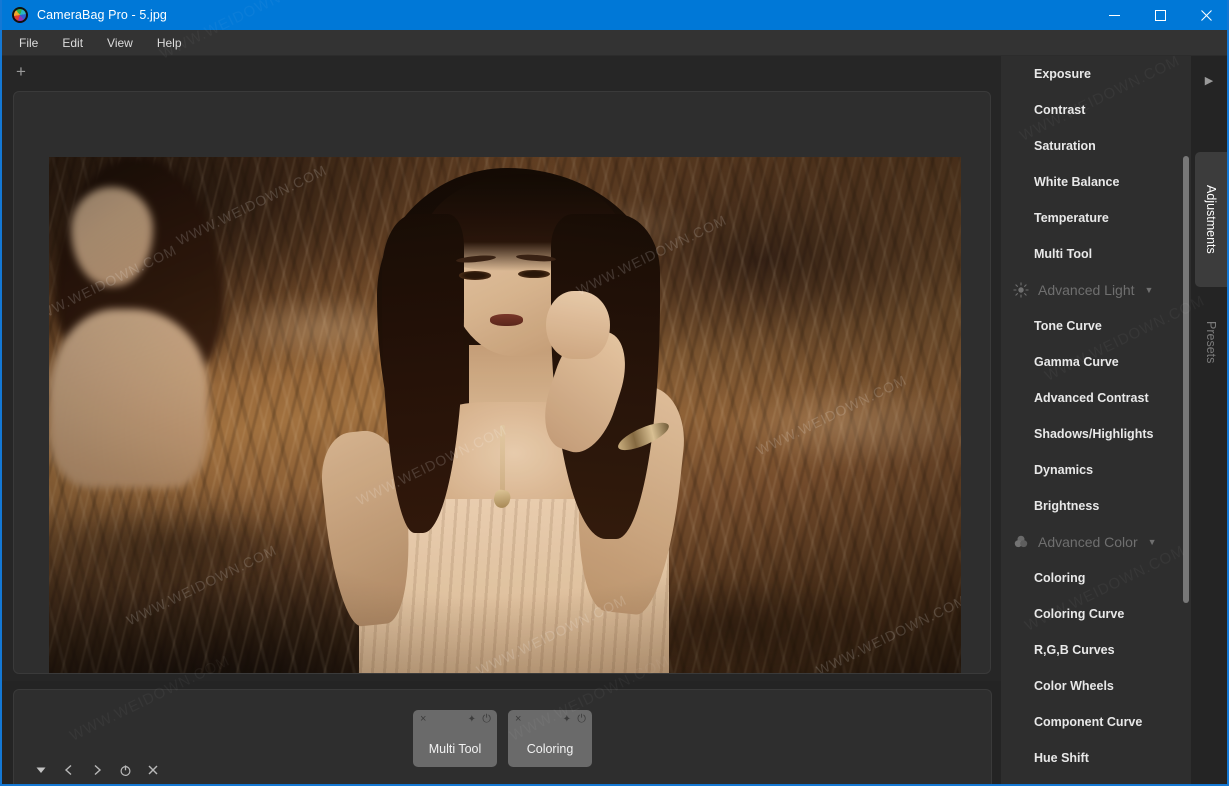 The width and height of the screenshot is (1229, 786). Describe the element at coordinates (1096, 470) in the screenshot. I see `adjustment-dynamics: Dynamics` at that location.